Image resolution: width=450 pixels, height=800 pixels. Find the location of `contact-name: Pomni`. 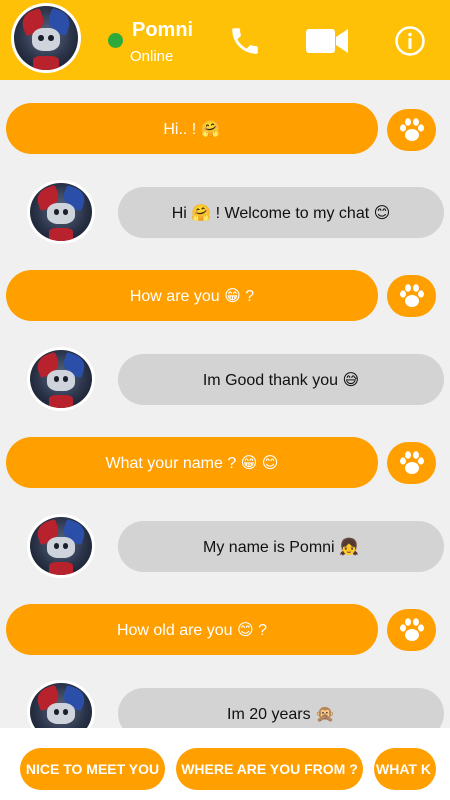

contact-name: Pomni is located at coordinates (163, 30).